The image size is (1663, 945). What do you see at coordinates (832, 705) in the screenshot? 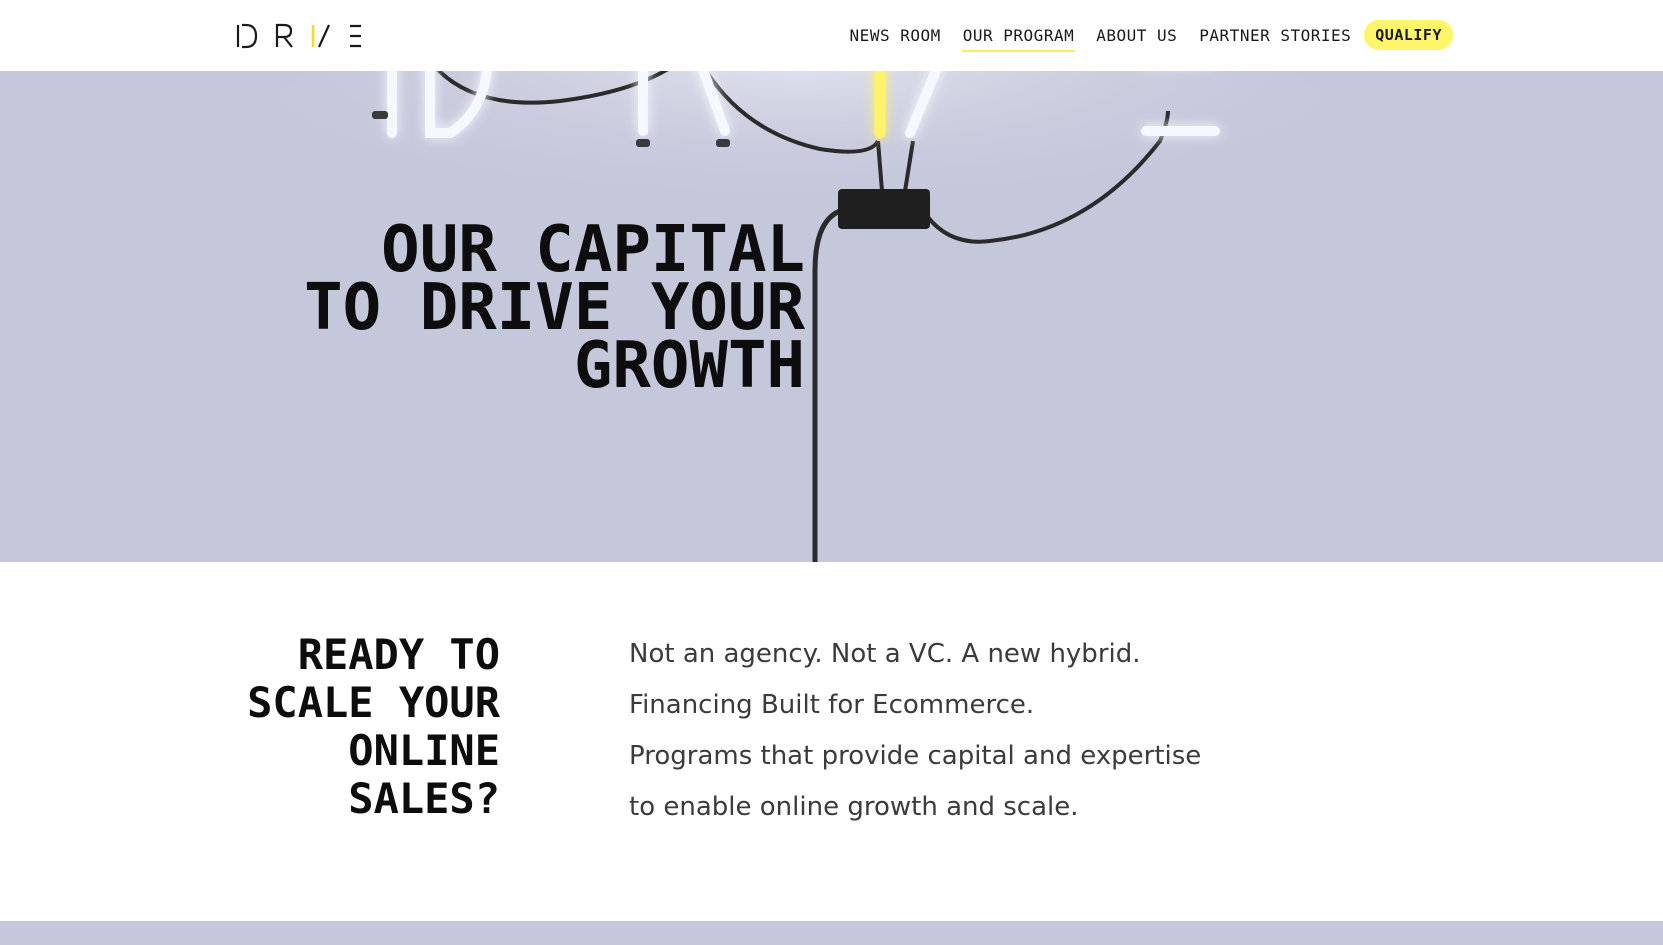
I see `intro-paragraph-line: Financing Built for Ecommerce.` at bounding box center [832, 705].